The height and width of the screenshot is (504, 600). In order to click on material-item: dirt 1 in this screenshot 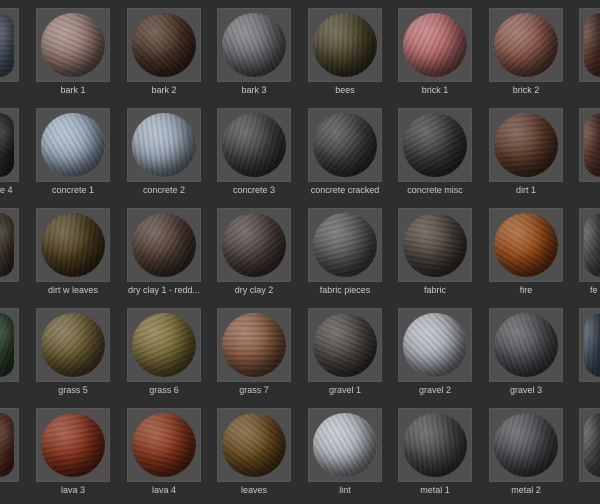, I will do `click(526, 156)`.